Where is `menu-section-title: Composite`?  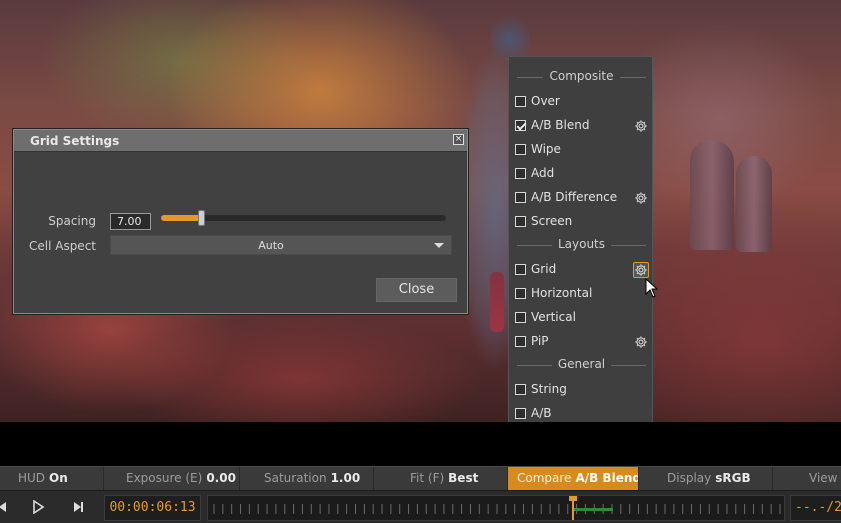 menu-section-title: Composite is located at coordinates (581, 76).